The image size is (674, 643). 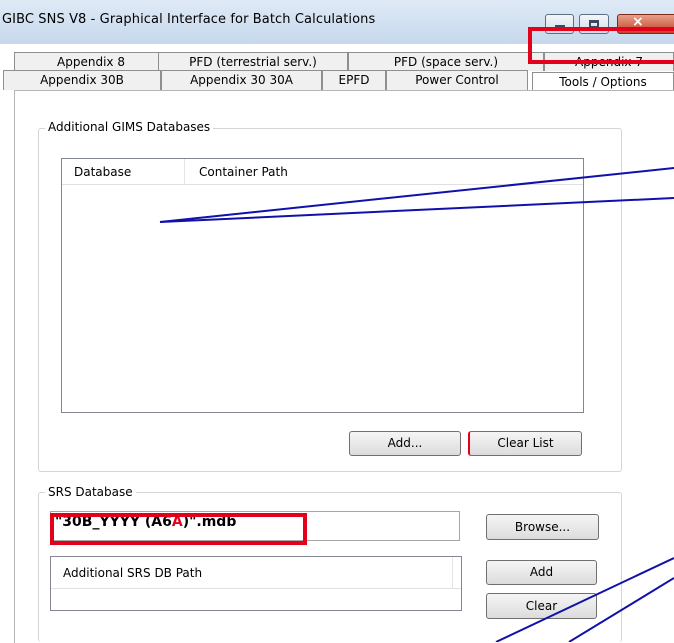 What do you see at coordinates (129, 127) in the screenshot?
I see `gims-group-title: Additional GIMS Databases` at bounding box center [129, 127].